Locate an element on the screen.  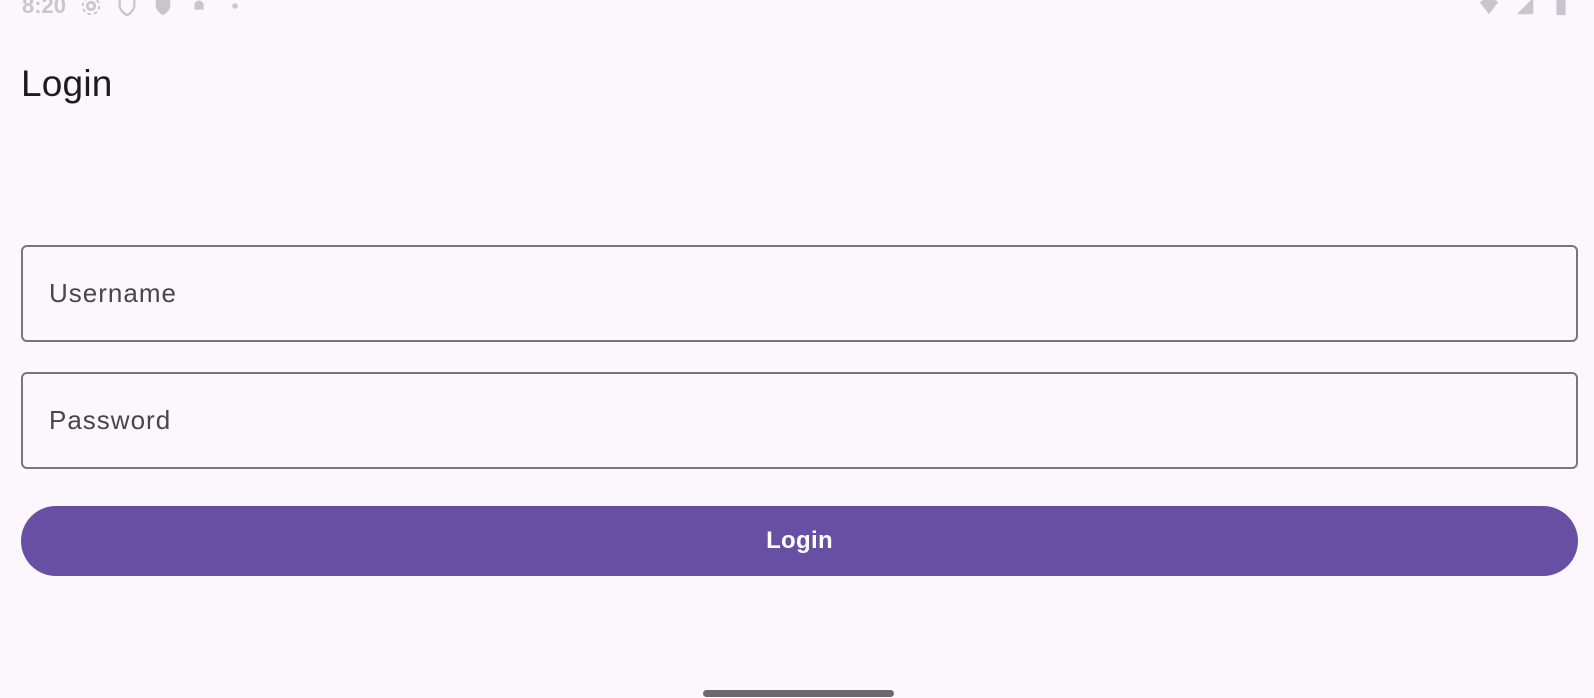
shield-filled-icon is located at coordinates (163, 8).